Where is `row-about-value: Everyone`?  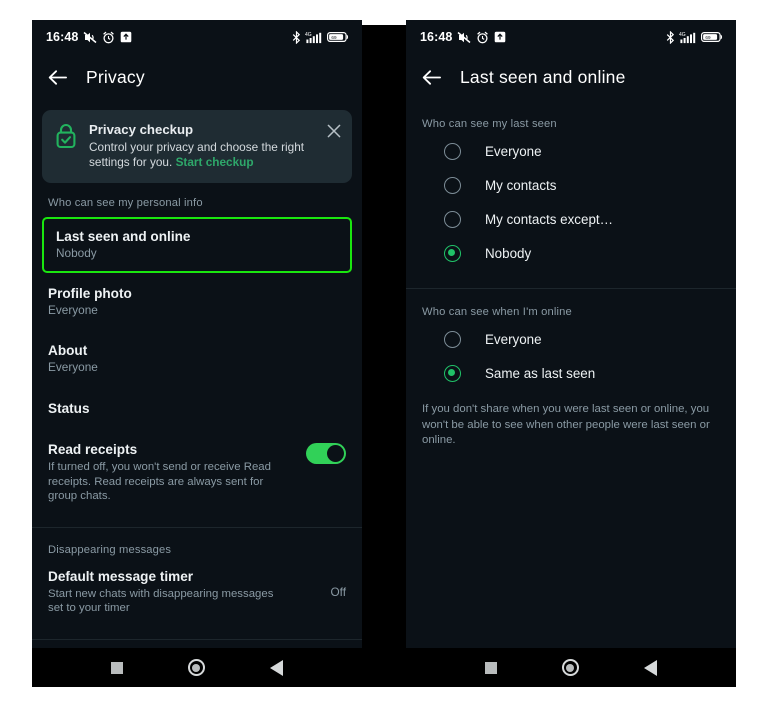 row-about-value: Everyone is located at coordinates (73, 367).